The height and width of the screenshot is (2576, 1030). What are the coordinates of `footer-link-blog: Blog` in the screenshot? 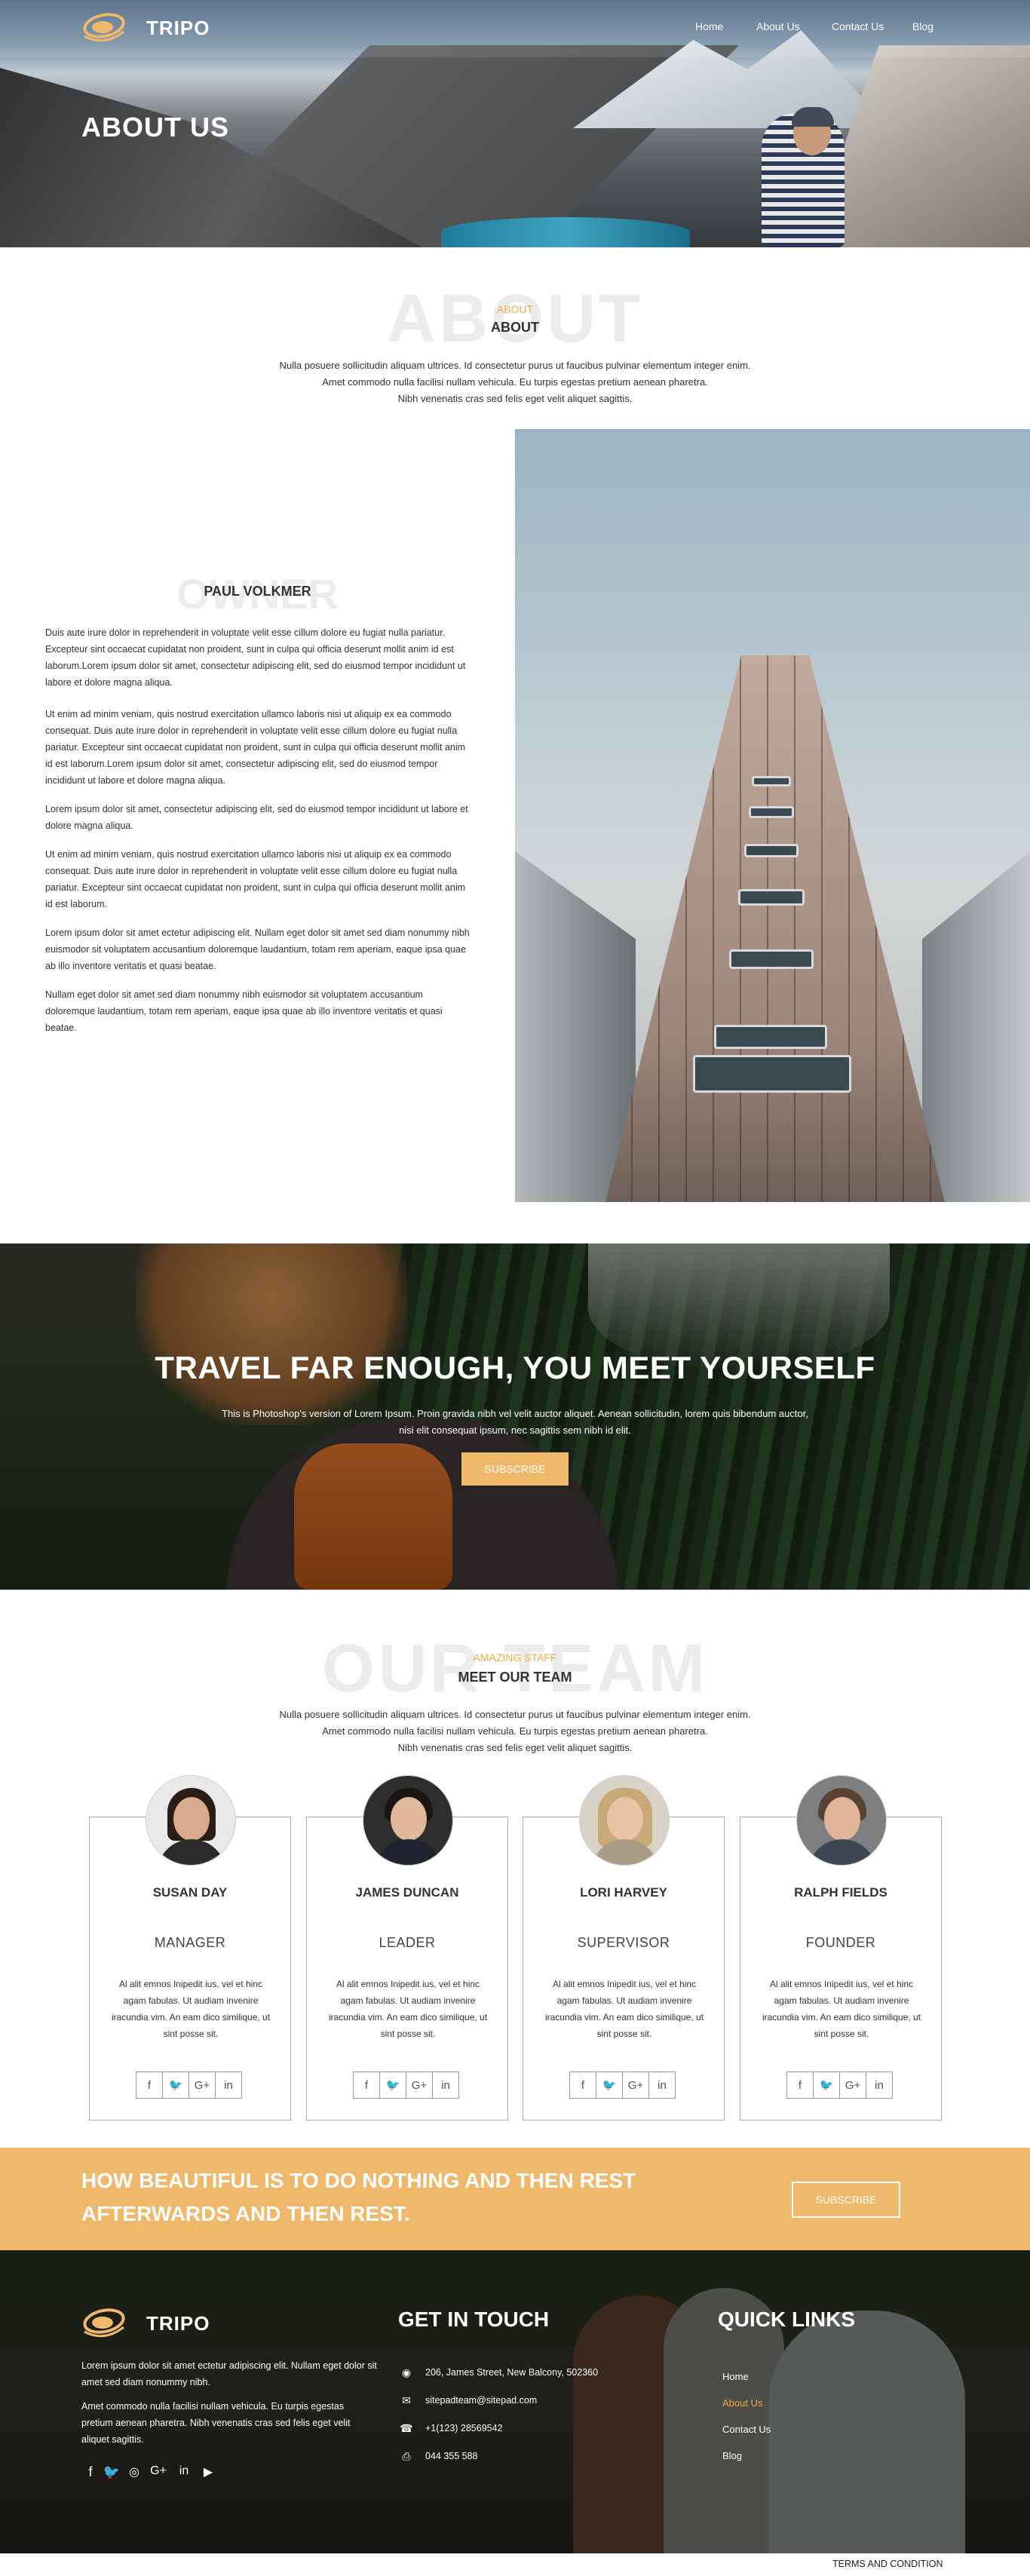 It's located at (732, 2455).